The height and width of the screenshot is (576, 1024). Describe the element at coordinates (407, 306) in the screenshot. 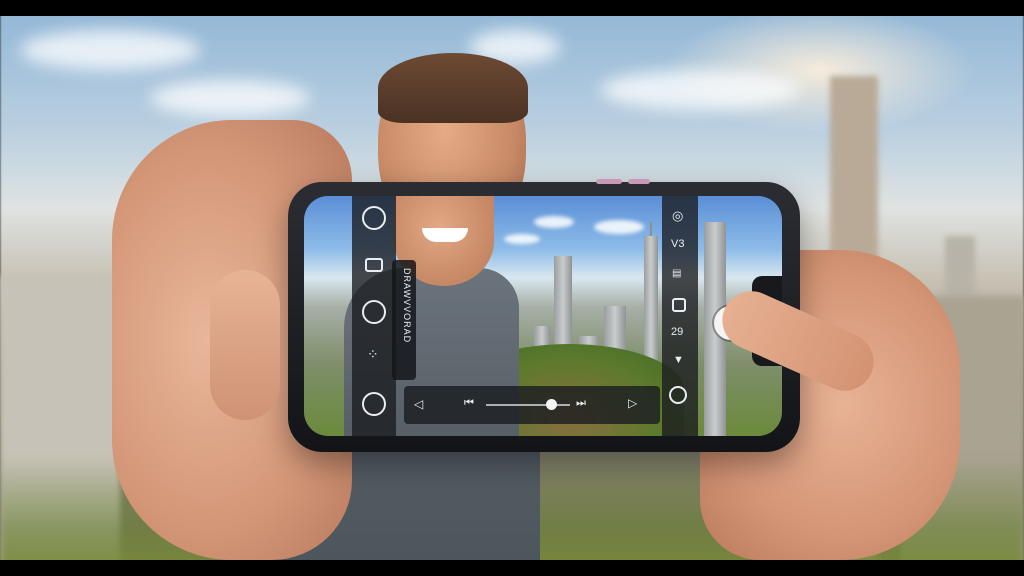

I see `menu-label: DRAWVVORAD` at that location.